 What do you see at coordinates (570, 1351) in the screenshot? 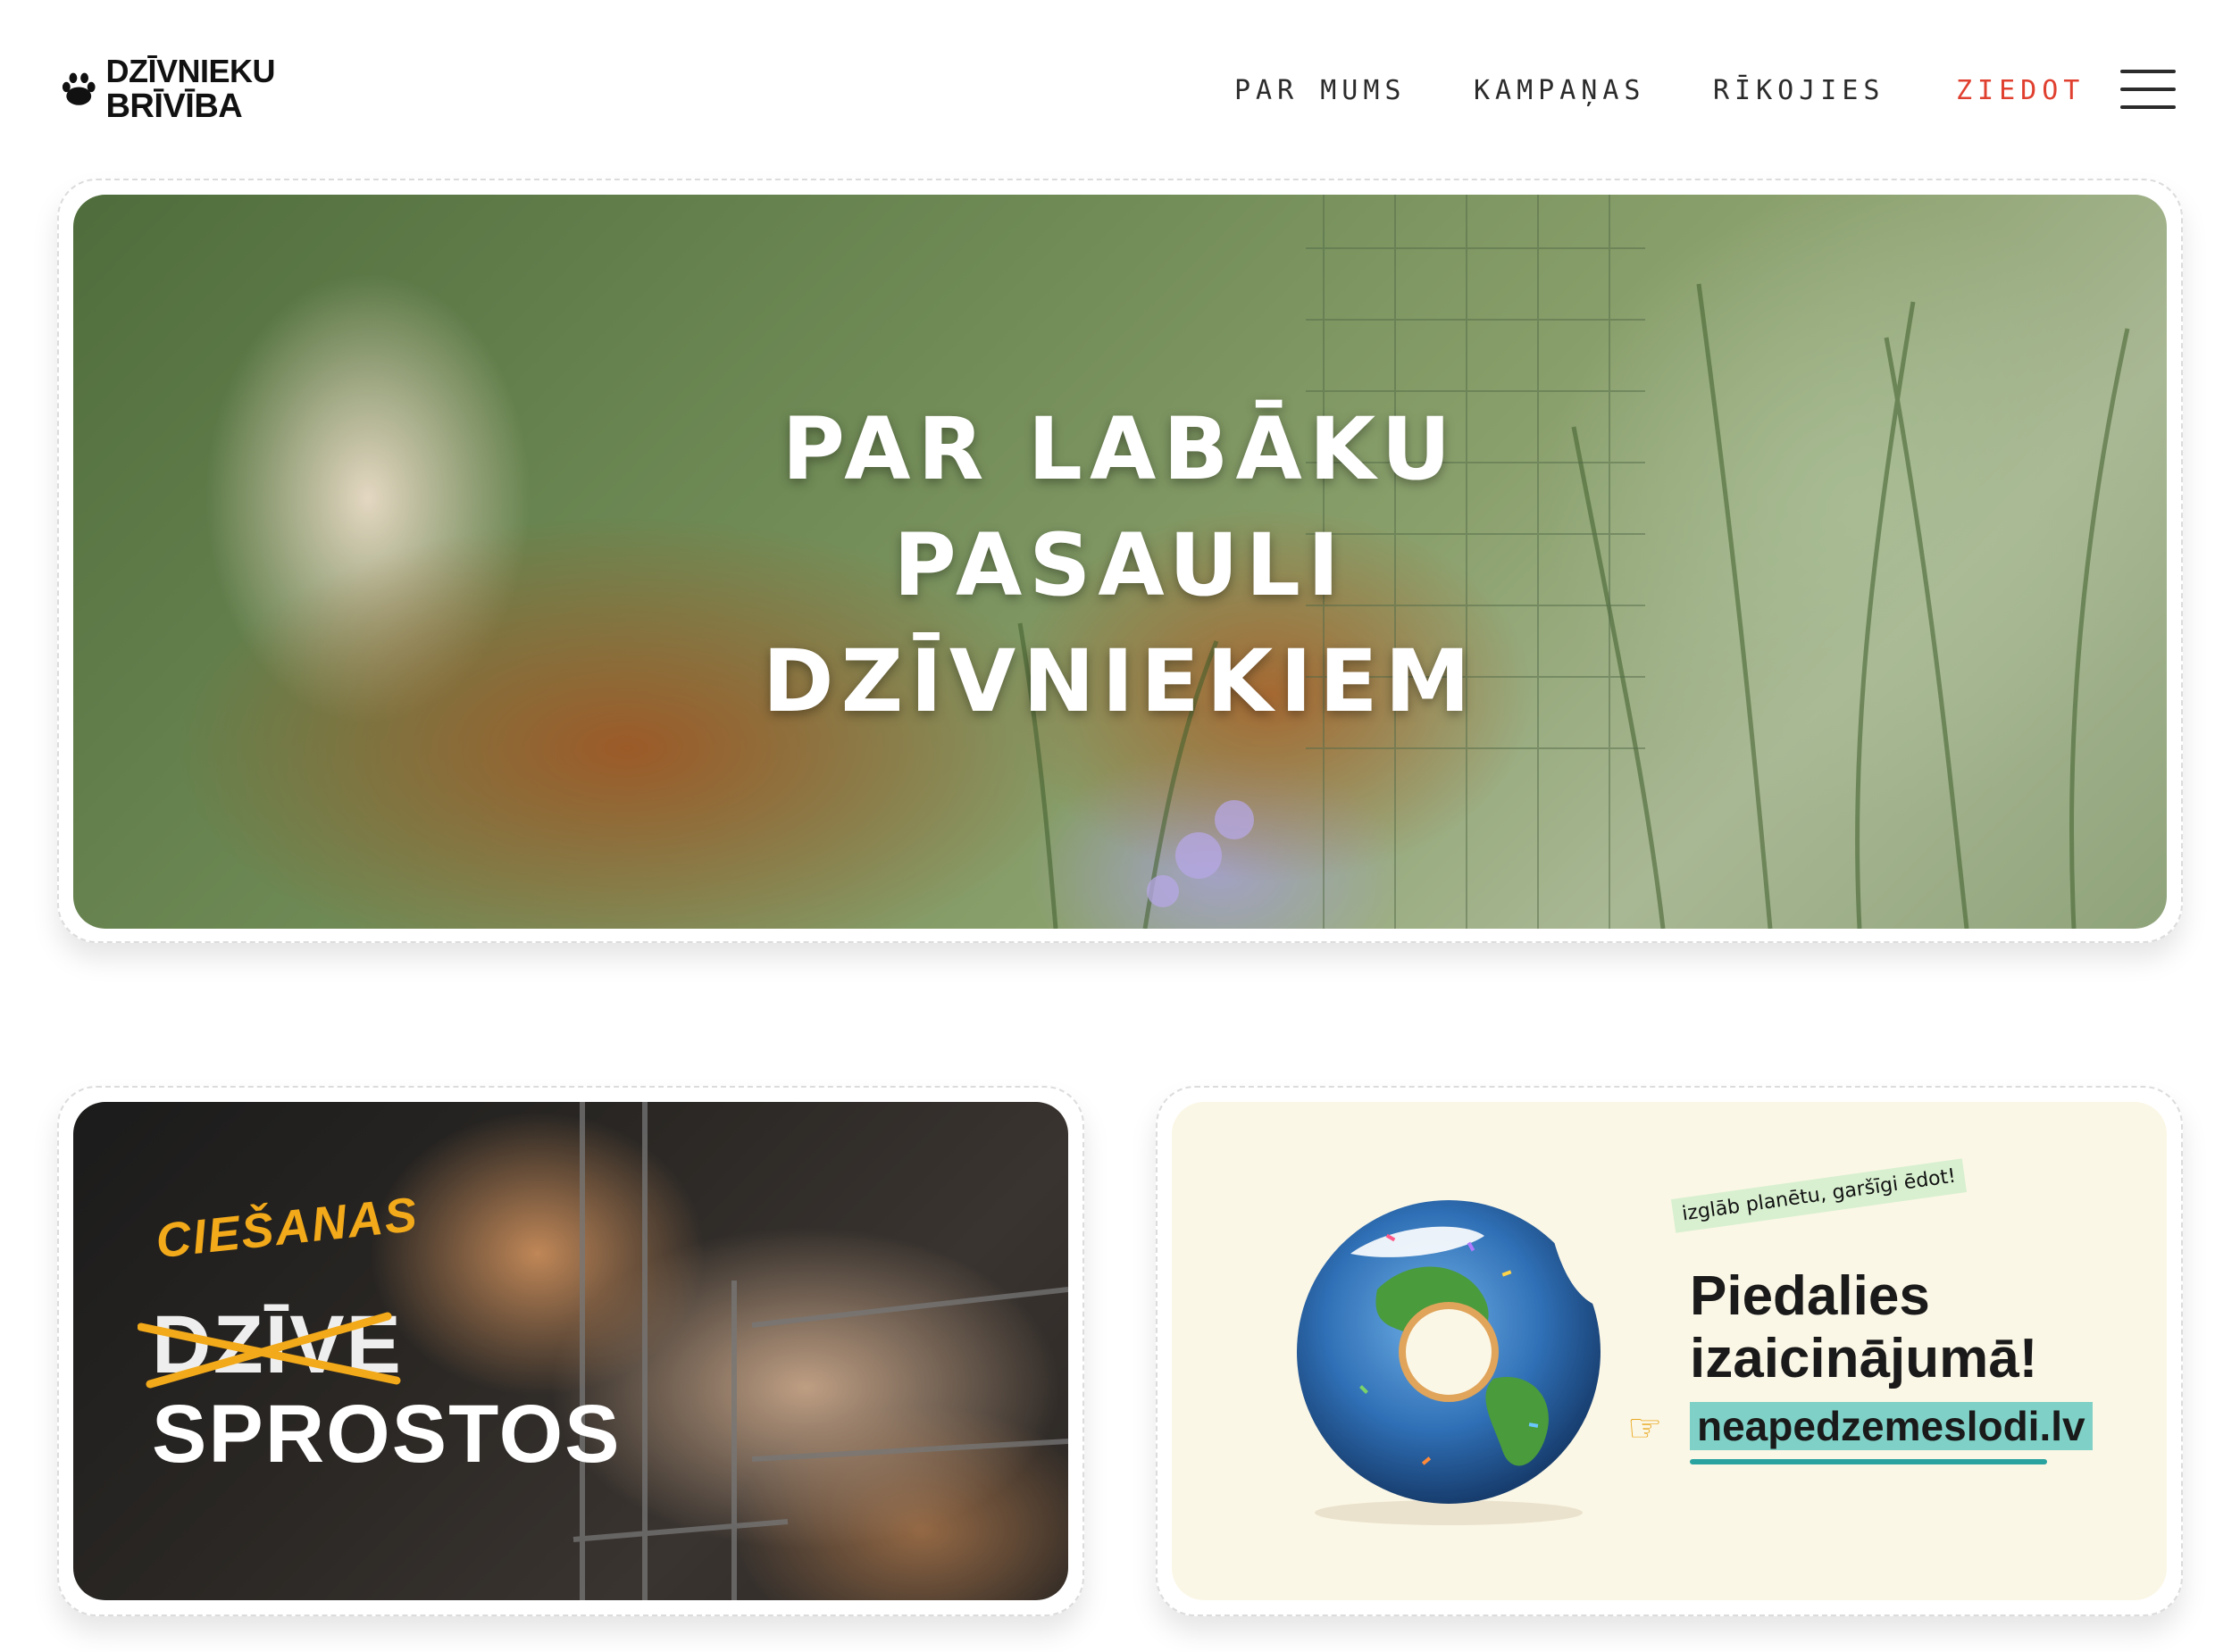
I see `promo-card-cage-campaign: CIEŠANAS DZĪVE SPROSTOS` at bounding box center [570, 1351].